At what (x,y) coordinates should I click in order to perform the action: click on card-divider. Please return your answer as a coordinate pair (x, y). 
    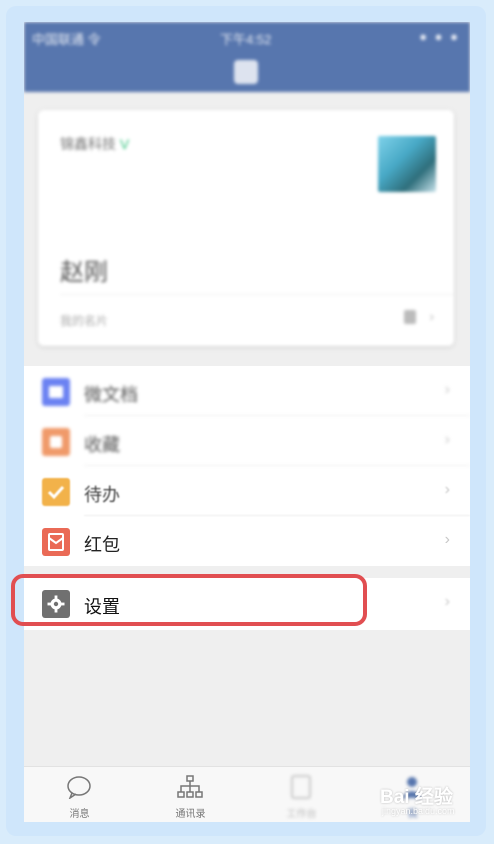
    Looking at the image, I should click on (257, 294).